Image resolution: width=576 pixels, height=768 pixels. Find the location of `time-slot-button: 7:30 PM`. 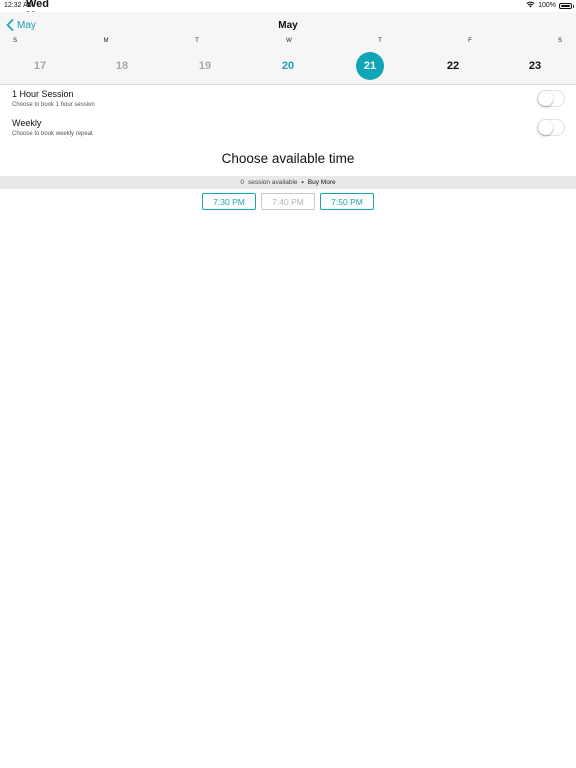

time-slot-button: 7:30 PM is located at coordinates (229, 201).